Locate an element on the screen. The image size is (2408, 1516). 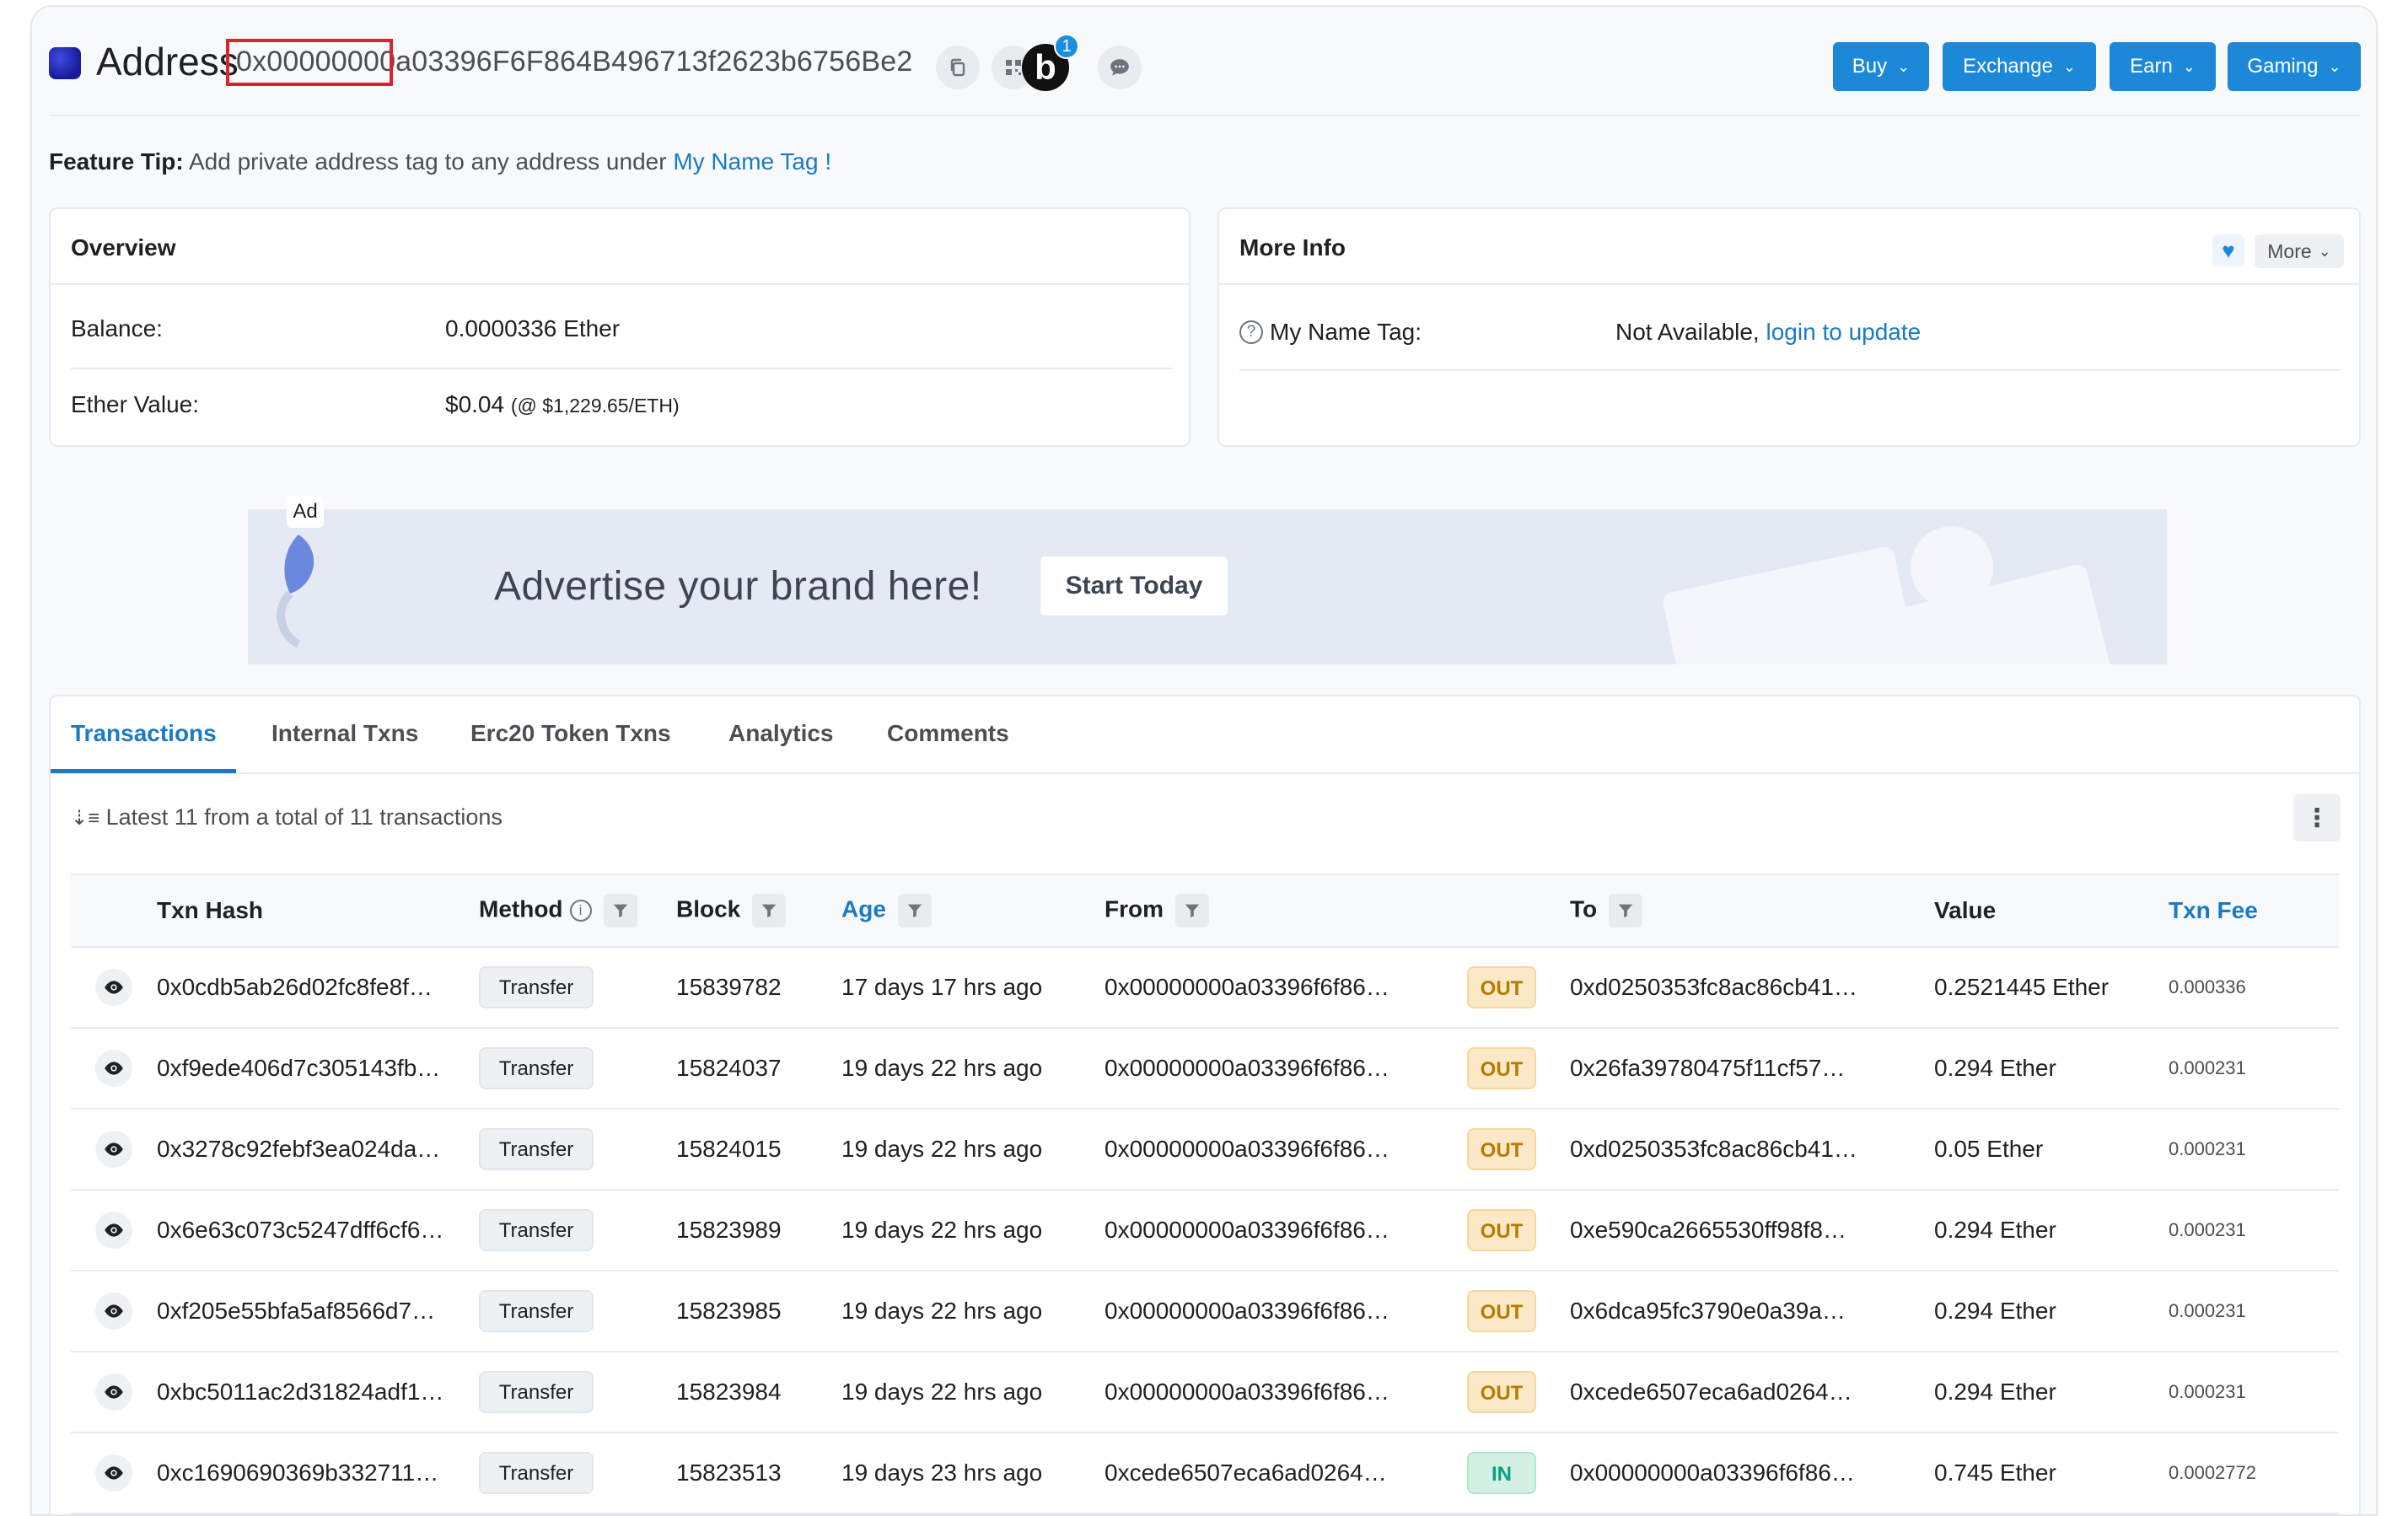
ether-value-label: Ether Value: is located at coordinates (135, 404).